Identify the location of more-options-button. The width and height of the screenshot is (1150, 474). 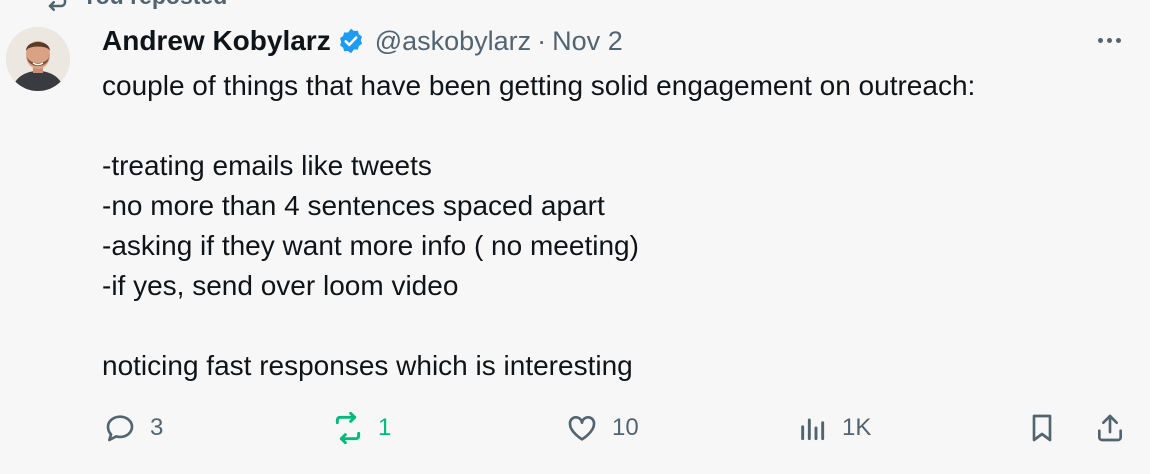
(1109, 40).